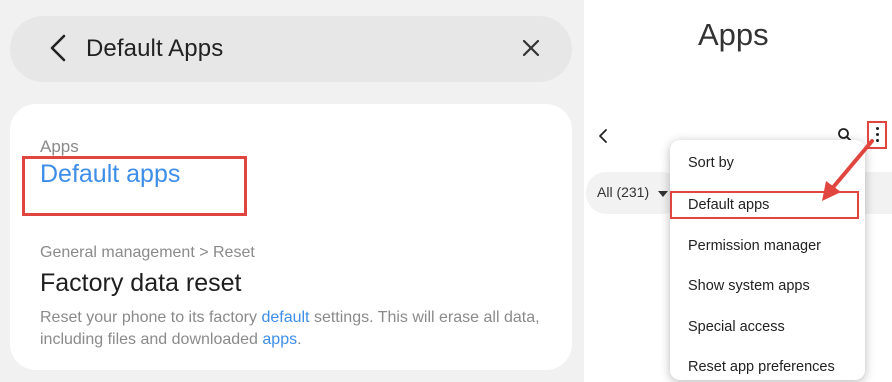 The height and width of the screenshot is (382, 892). Describe the element at coordinates (299, 339) in the screenshot. I see `desc-part: .` at that location.